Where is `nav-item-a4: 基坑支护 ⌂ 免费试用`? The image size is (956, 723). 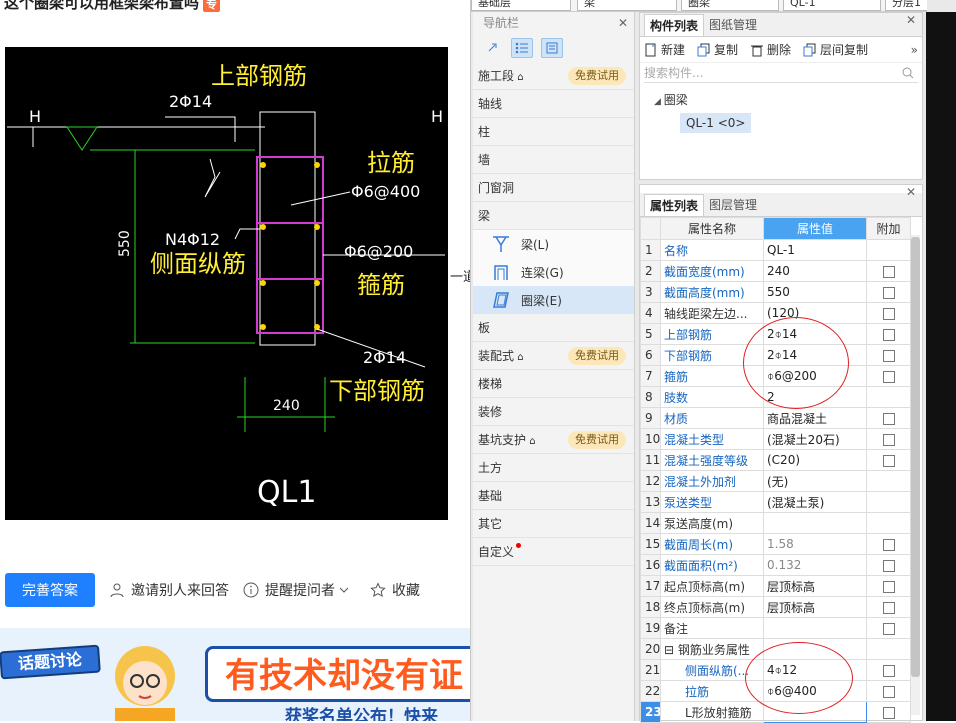 nav-item-a4: 基坑支护 ⌂ 免费试用 is located at coordinates (553, 440).